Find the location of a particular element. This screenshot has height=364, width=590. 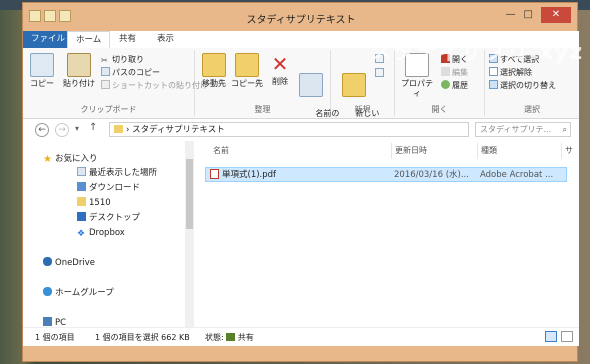

history-button: 履歴 is located at coordinates (454, 85).